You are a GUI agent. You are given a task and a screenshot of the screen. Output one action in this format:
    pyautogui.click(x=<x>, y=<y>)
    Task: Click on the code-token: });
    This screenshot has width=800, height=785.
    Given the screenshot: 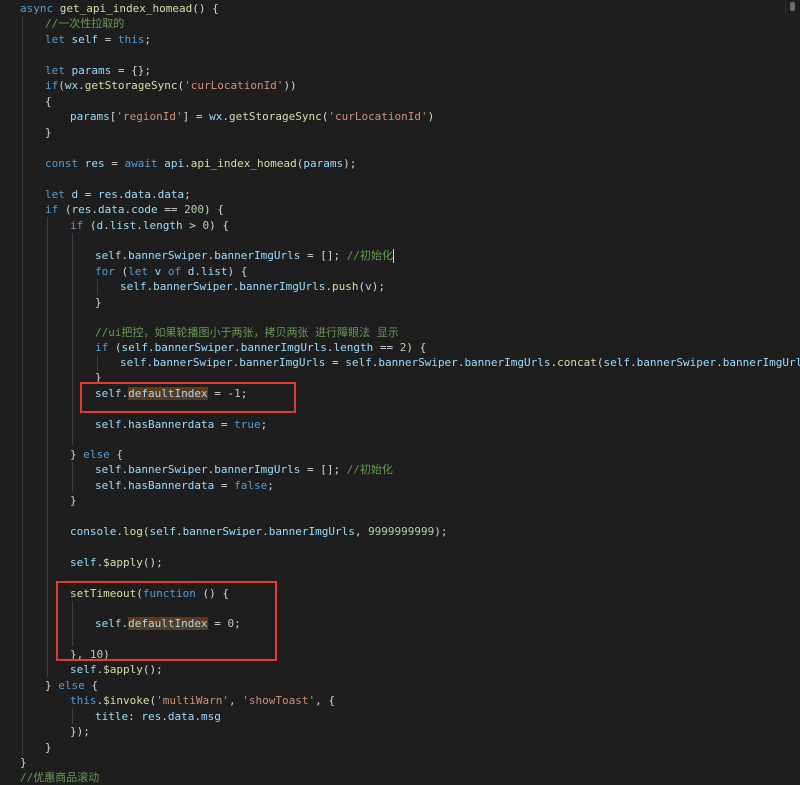 What is the action you would take?
    pyautogui.click(x=80, y=731)
    